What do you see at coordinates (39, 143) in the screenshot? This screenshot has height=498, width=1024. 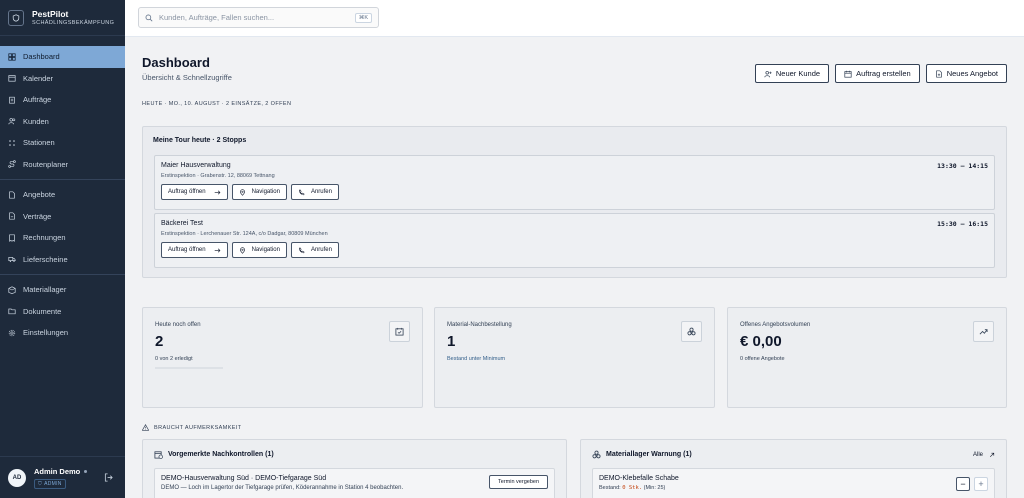 I see `sidebar-item-label: Stationen` at bounding box center [39, 143].